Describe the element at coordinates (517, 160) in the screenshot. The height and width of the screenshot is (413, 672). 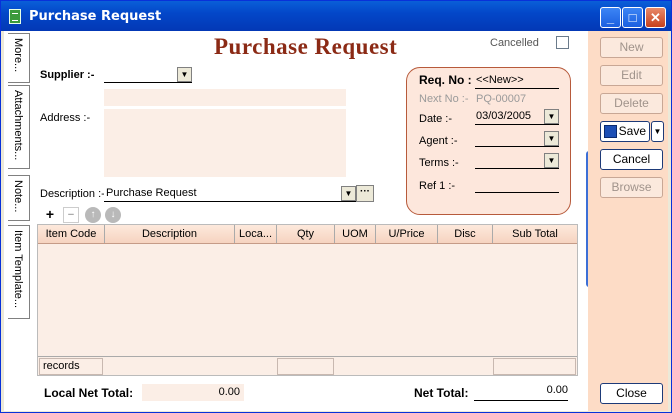
I see `terms-combo: ▼` at that location.